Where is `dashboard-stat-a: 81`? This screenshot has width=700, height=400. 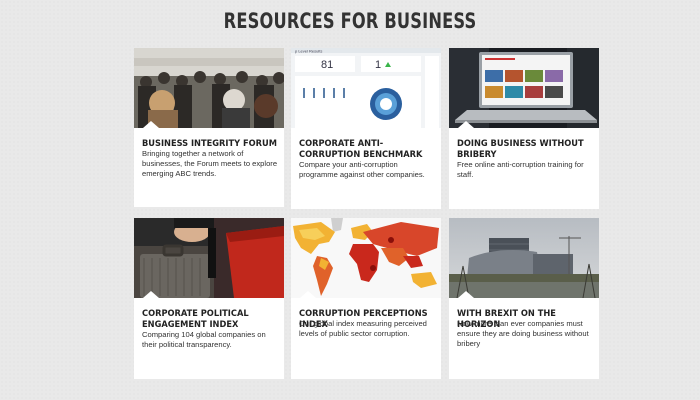
dashboard-stat-a: 81 is located at coordinates (327, 65).